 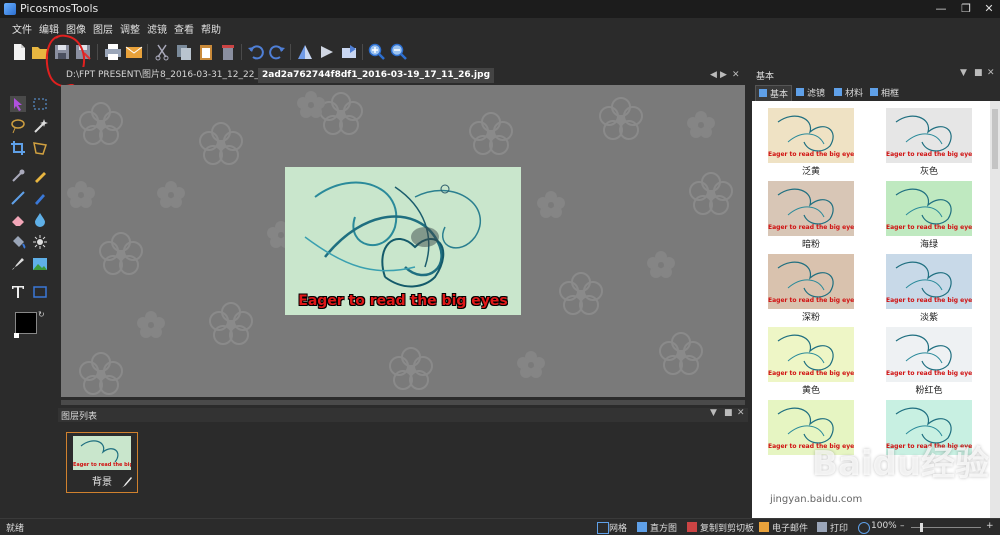 I want to click on preset-scroll-thumb, so click(x=995, y=139).